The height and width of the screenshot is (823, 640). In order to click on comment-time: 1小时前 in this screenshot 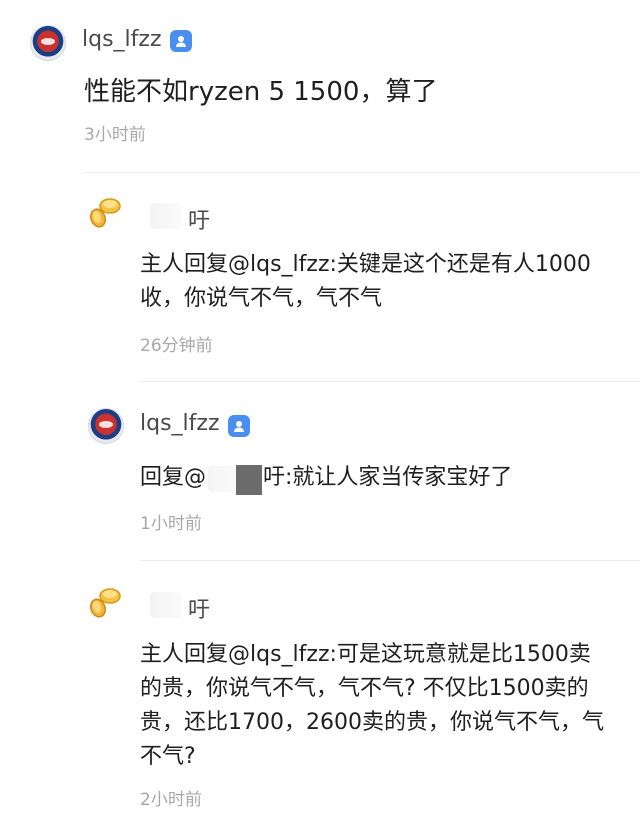, I will do `click(171, 524)`.